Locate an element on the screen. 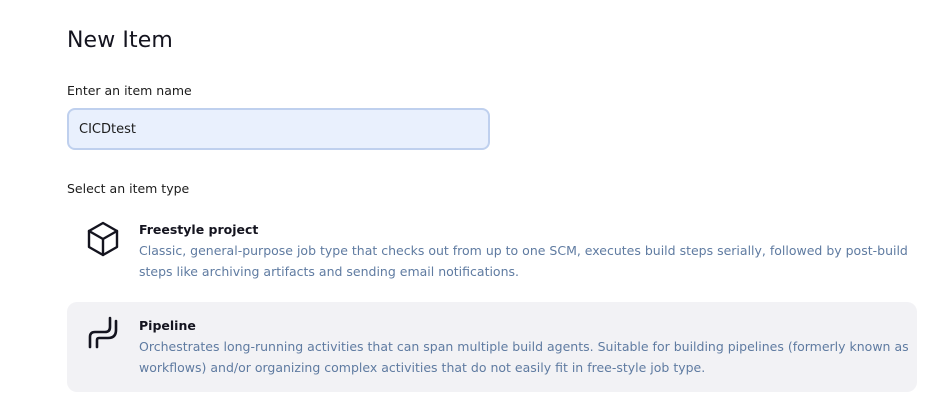 This screenshot has height=407, width=951. pipeline-name: Pipeline is located at coordinates (167, 325).